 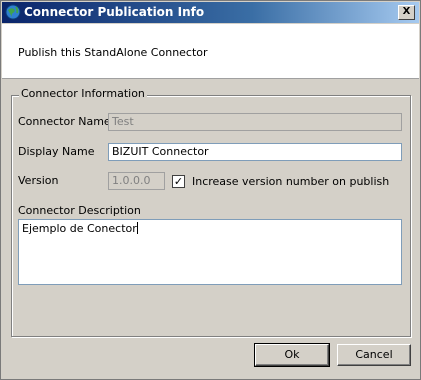 What do you see at coordinates (292, 355) in the screenshot?
I see `ok-button: Ok` at bounding box center [292, 355].